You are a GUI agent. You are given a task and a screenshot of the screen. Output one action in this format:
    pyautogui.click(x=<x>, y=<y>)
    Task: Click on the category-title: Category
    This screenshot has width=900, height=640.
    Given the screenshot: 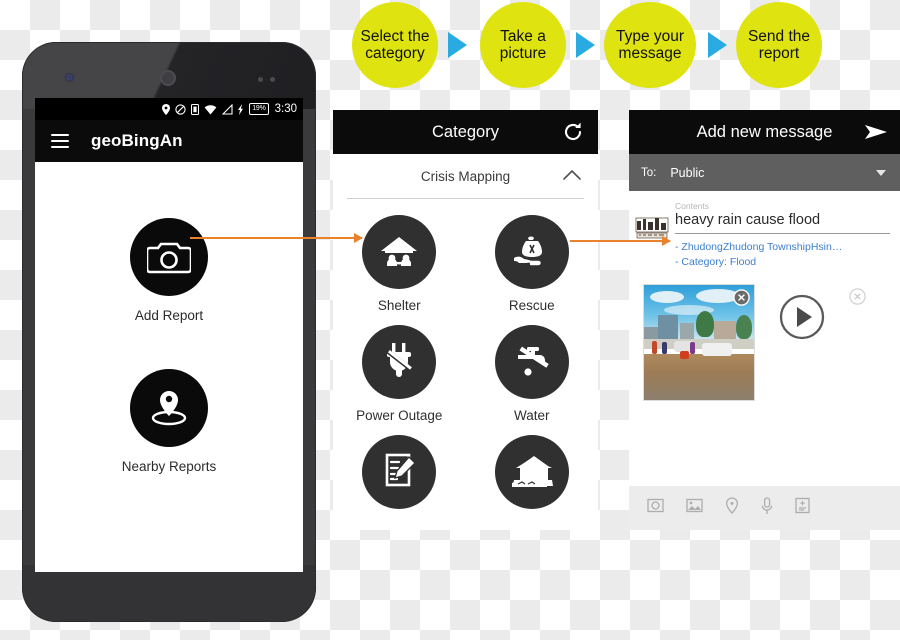 What is the action you would take?
    pyautogui.click(x=465, y=131)
    